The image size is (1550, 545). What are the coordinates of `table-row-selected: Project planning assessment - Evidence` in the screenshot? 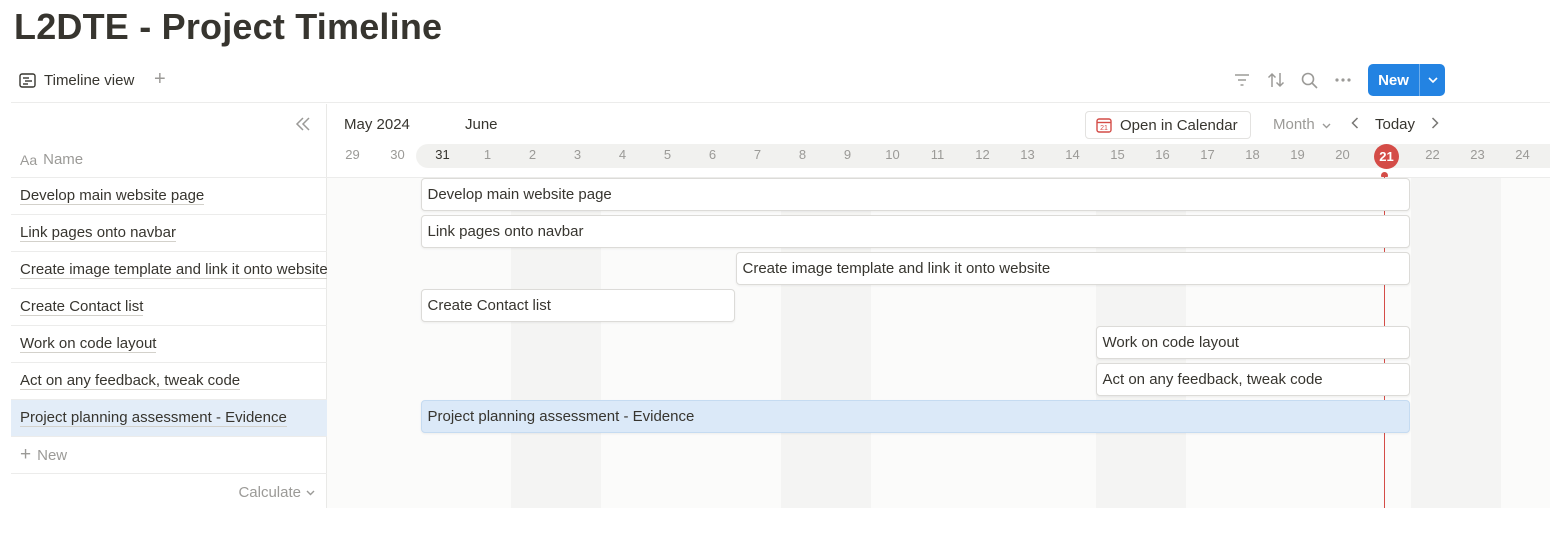 It's located at (169, 418).